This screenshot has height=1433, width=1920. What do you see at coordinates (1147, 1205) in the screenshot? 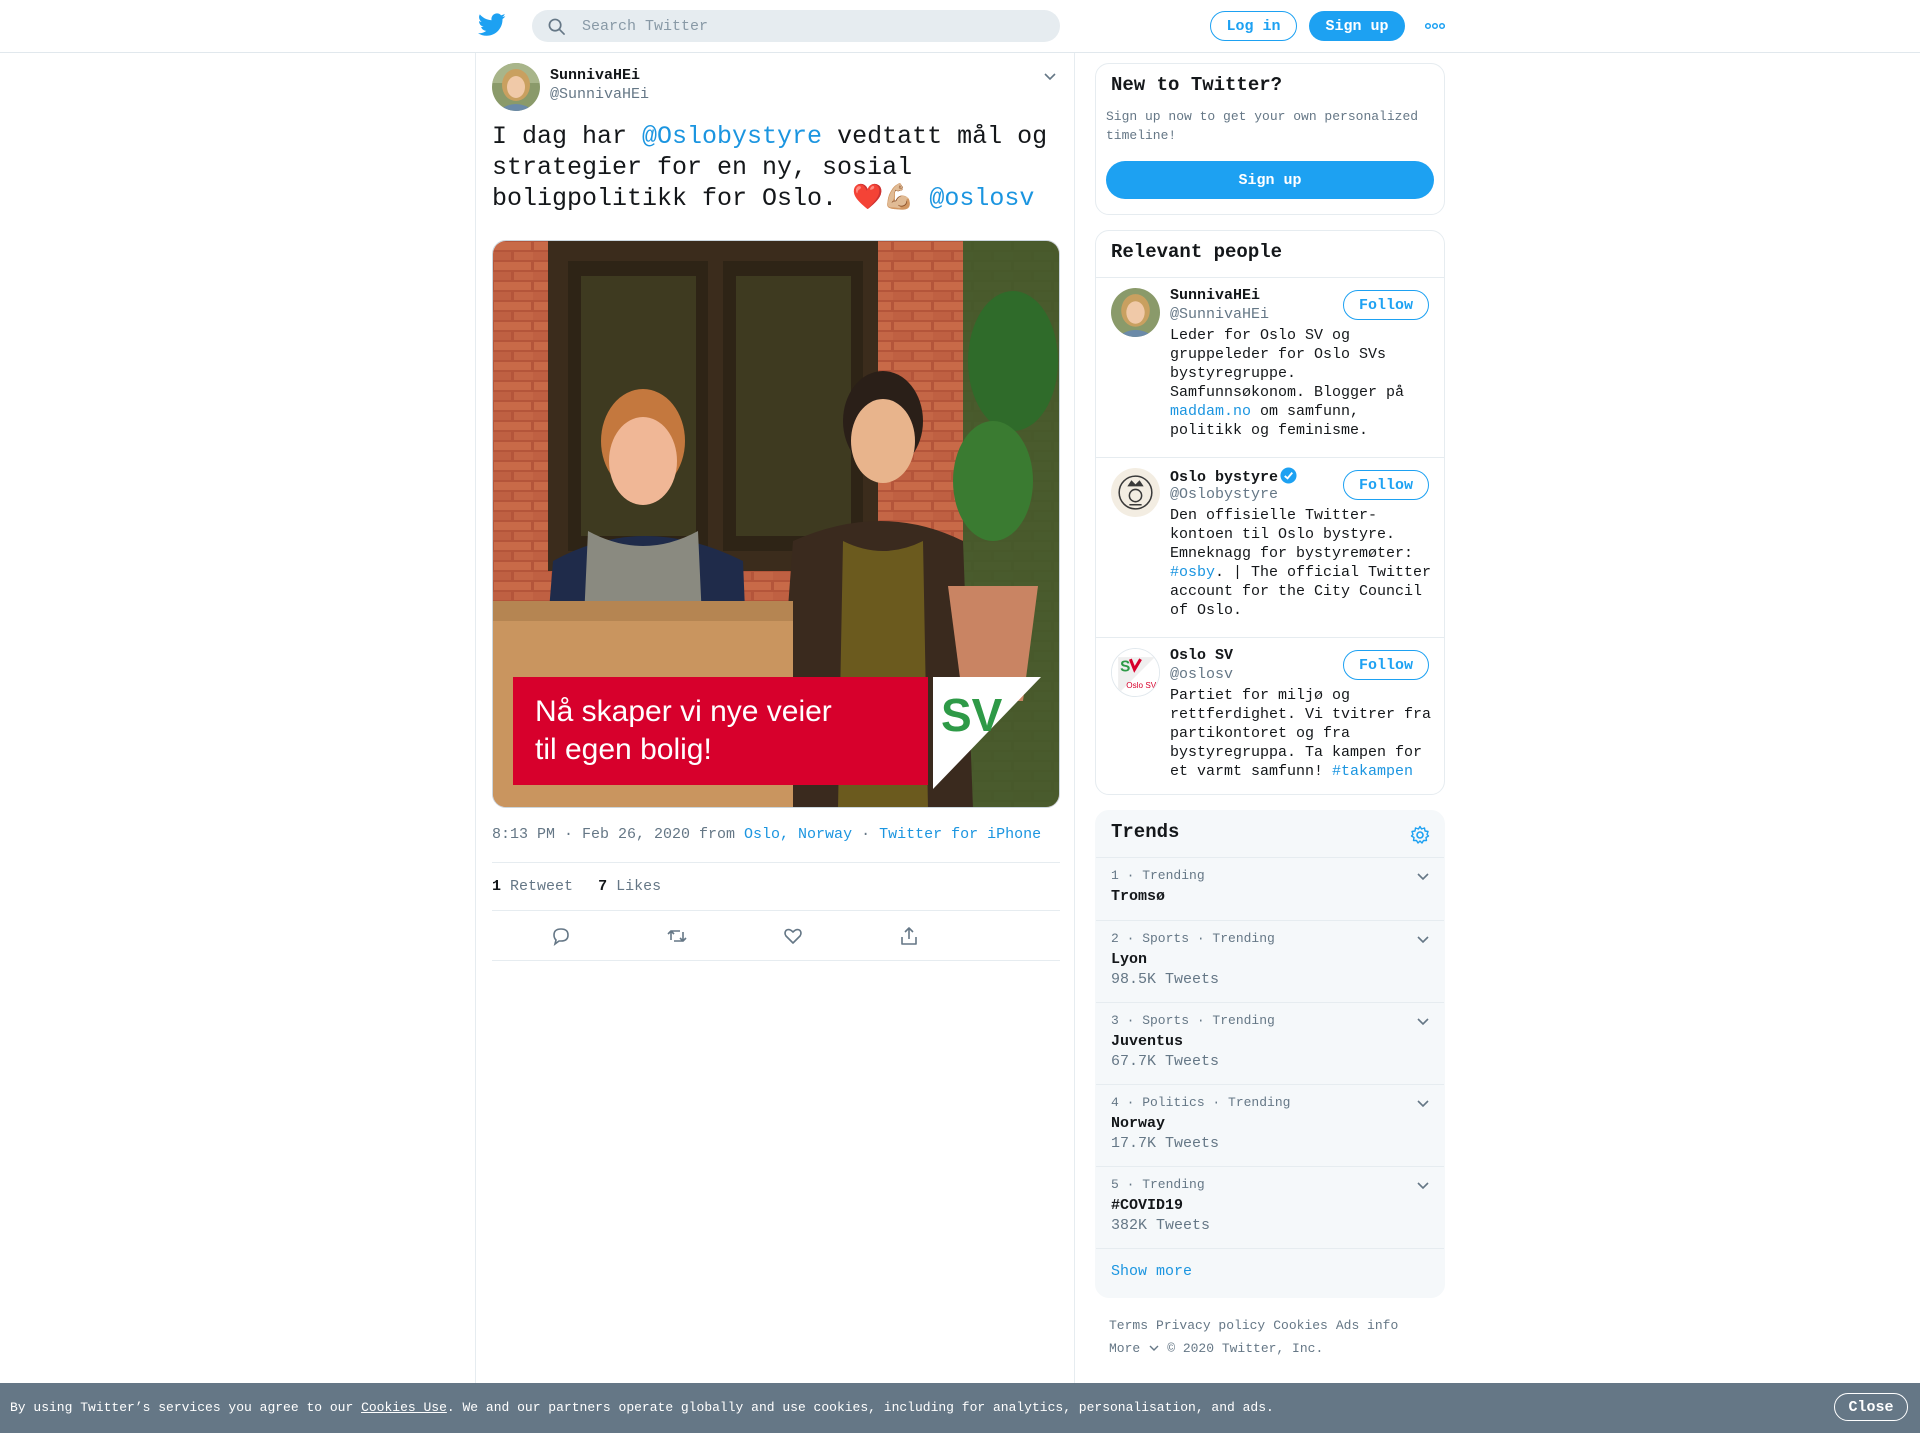
I see `trend-name: #COVID19` at bounding box center [1147, 1205].